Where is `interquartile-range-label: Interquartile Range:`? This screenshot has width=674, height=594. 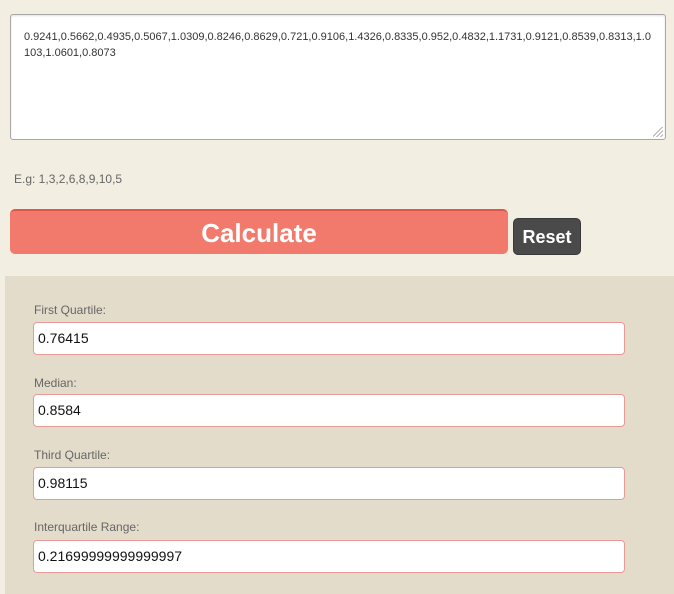 interquartile-range-label: Interquartile Range: is located at coordinates (87, 527).